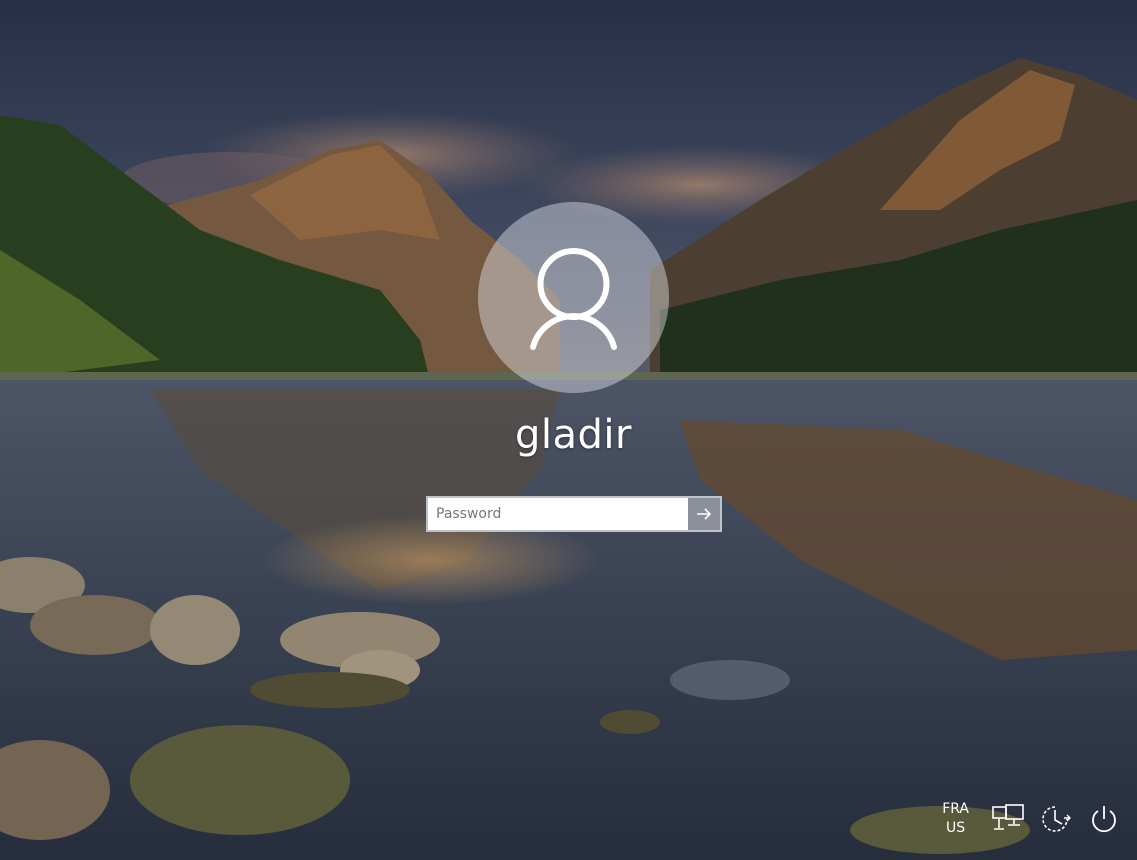  I want to click on language-primary: FRA, so click(955, 809).